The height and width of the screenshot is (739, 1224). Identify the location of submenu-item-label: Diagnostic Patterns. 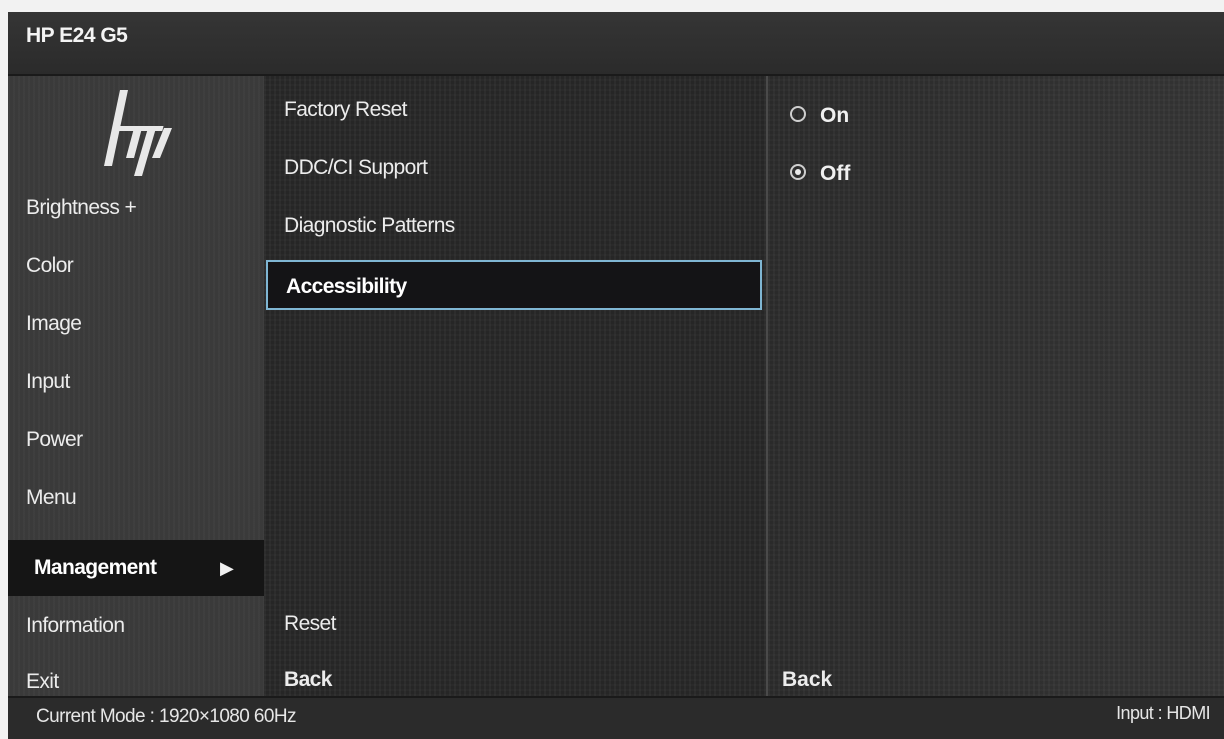
(369, 225).